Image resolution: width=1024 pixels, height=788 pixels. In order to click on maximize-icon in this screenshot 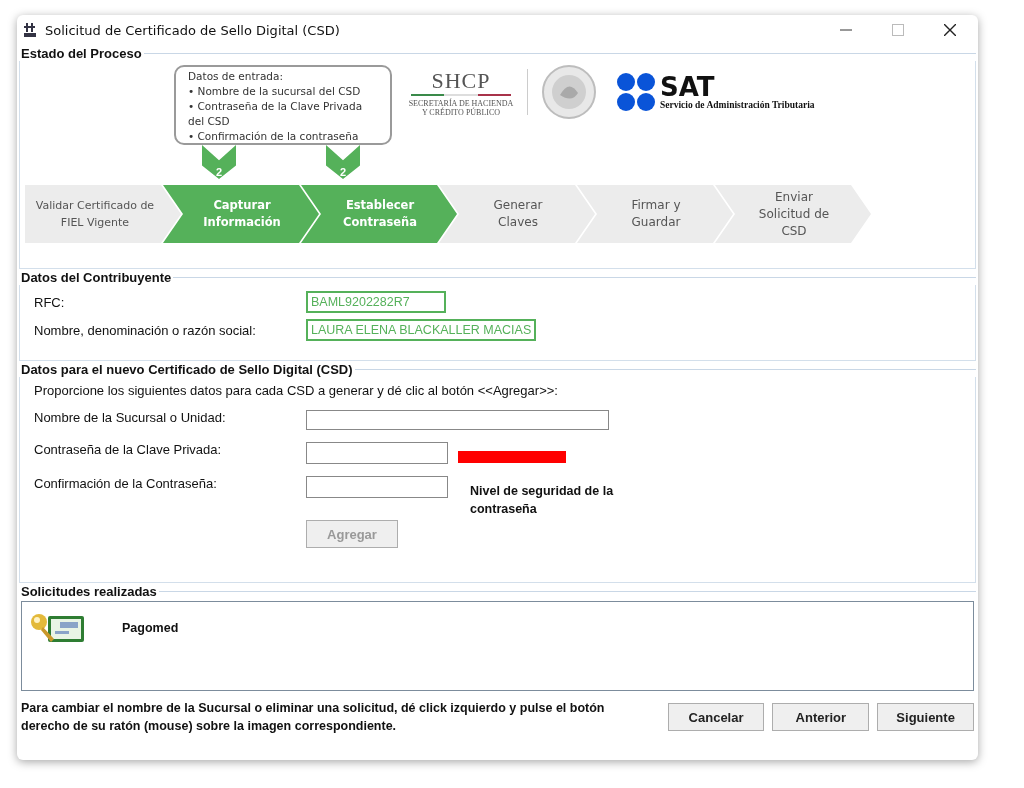, I will do `click(898, 30)`.